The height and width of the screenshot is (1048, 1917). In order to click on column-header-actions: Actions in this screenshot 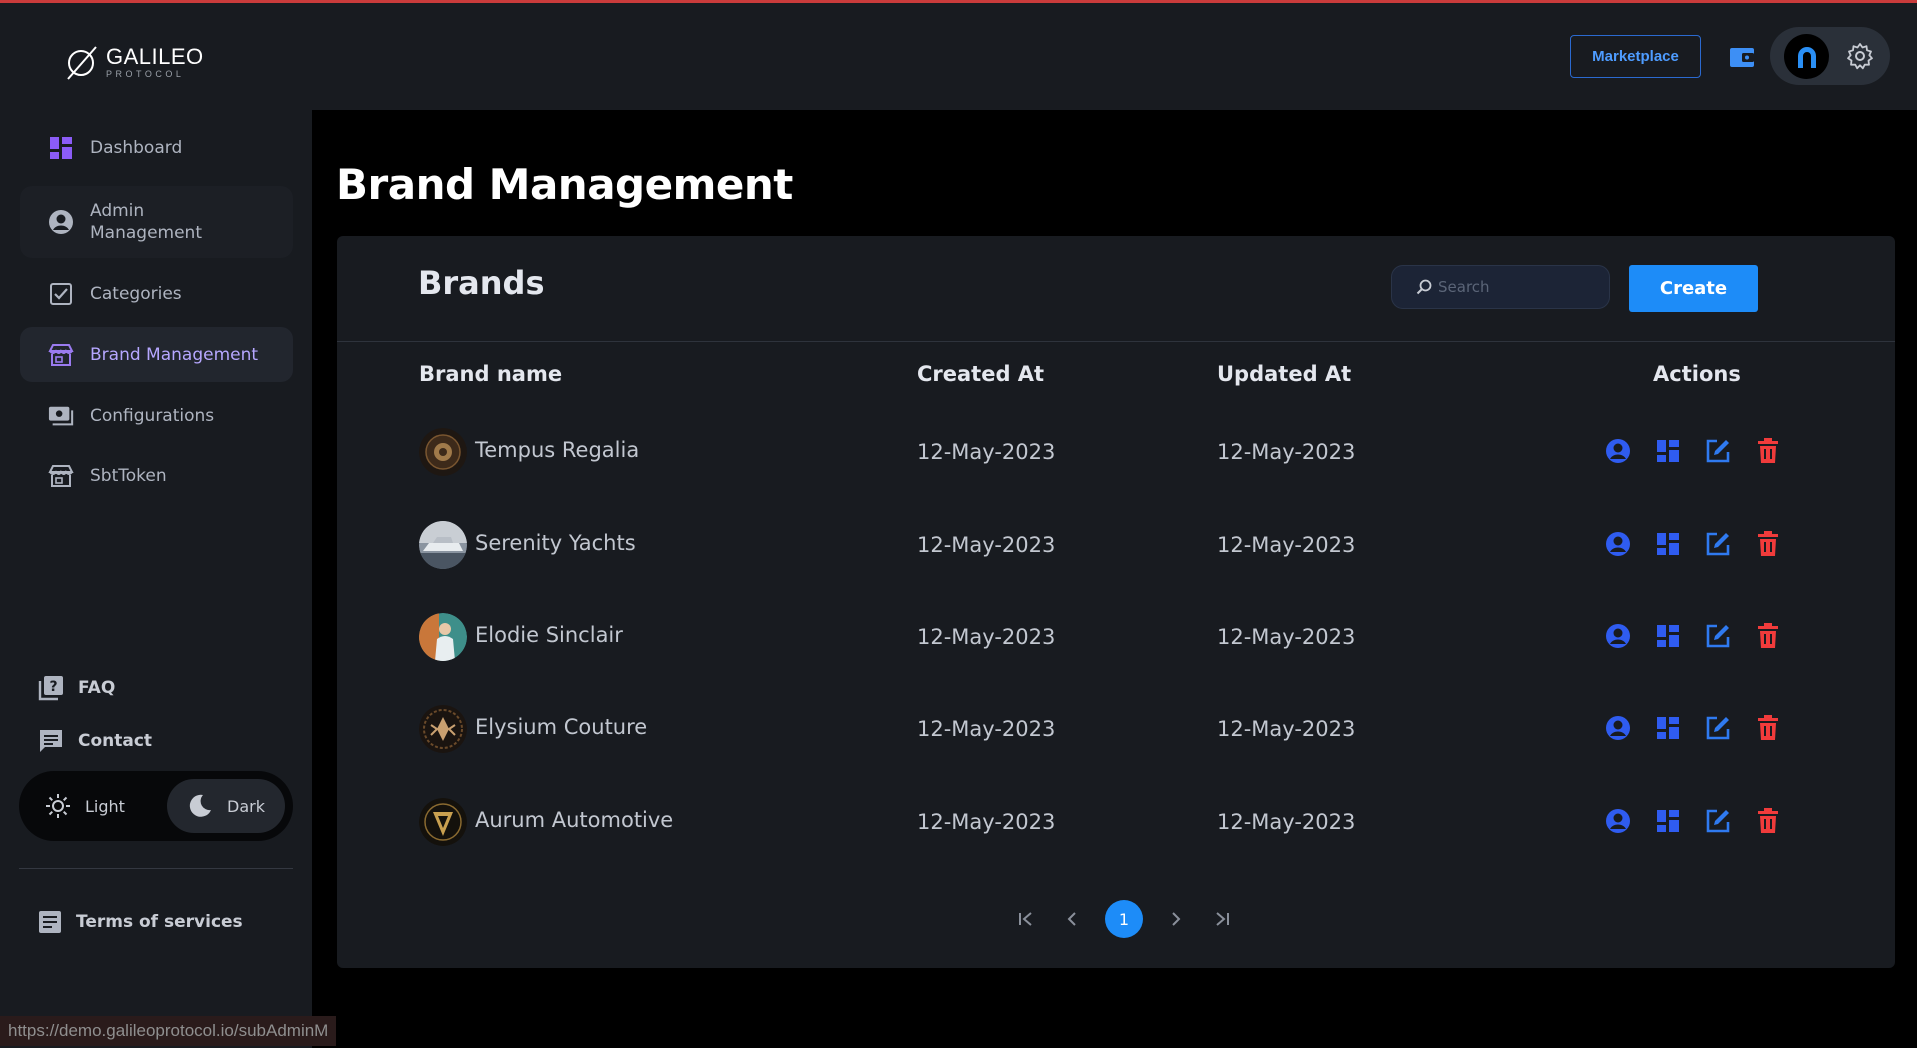, I will do `click(1697, 374)`.